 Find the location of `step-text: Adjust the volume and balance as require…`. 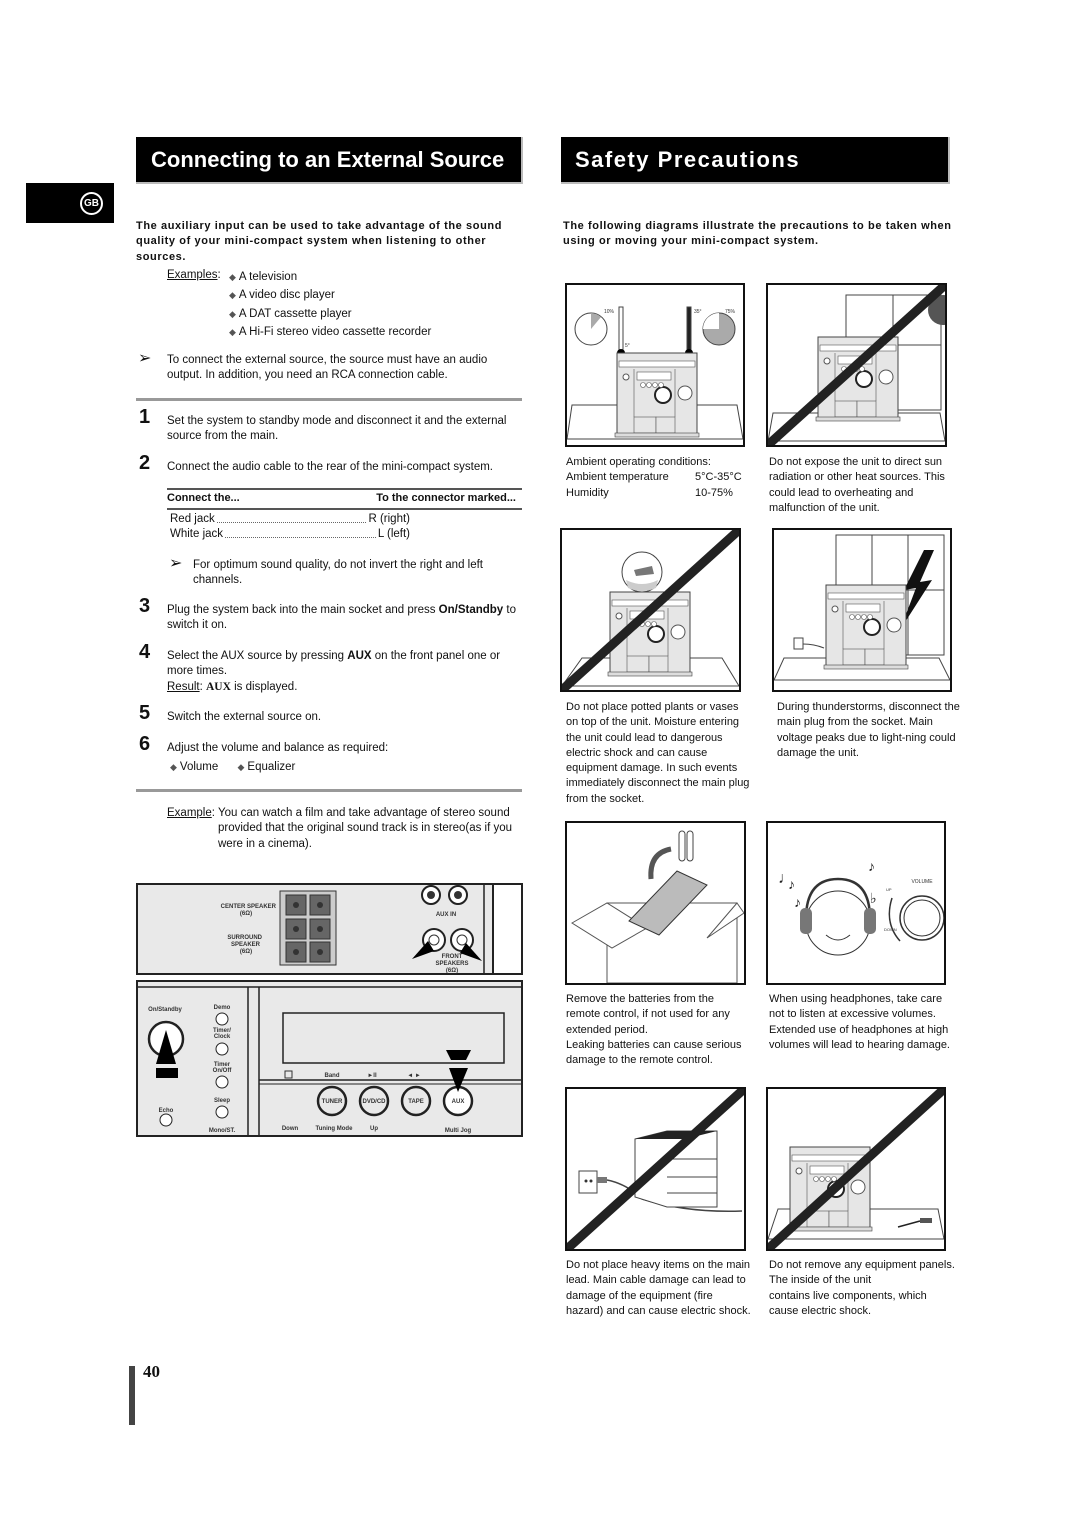

step-text: Adjust the volume and balance as require… is located at coordinates (278, 748).